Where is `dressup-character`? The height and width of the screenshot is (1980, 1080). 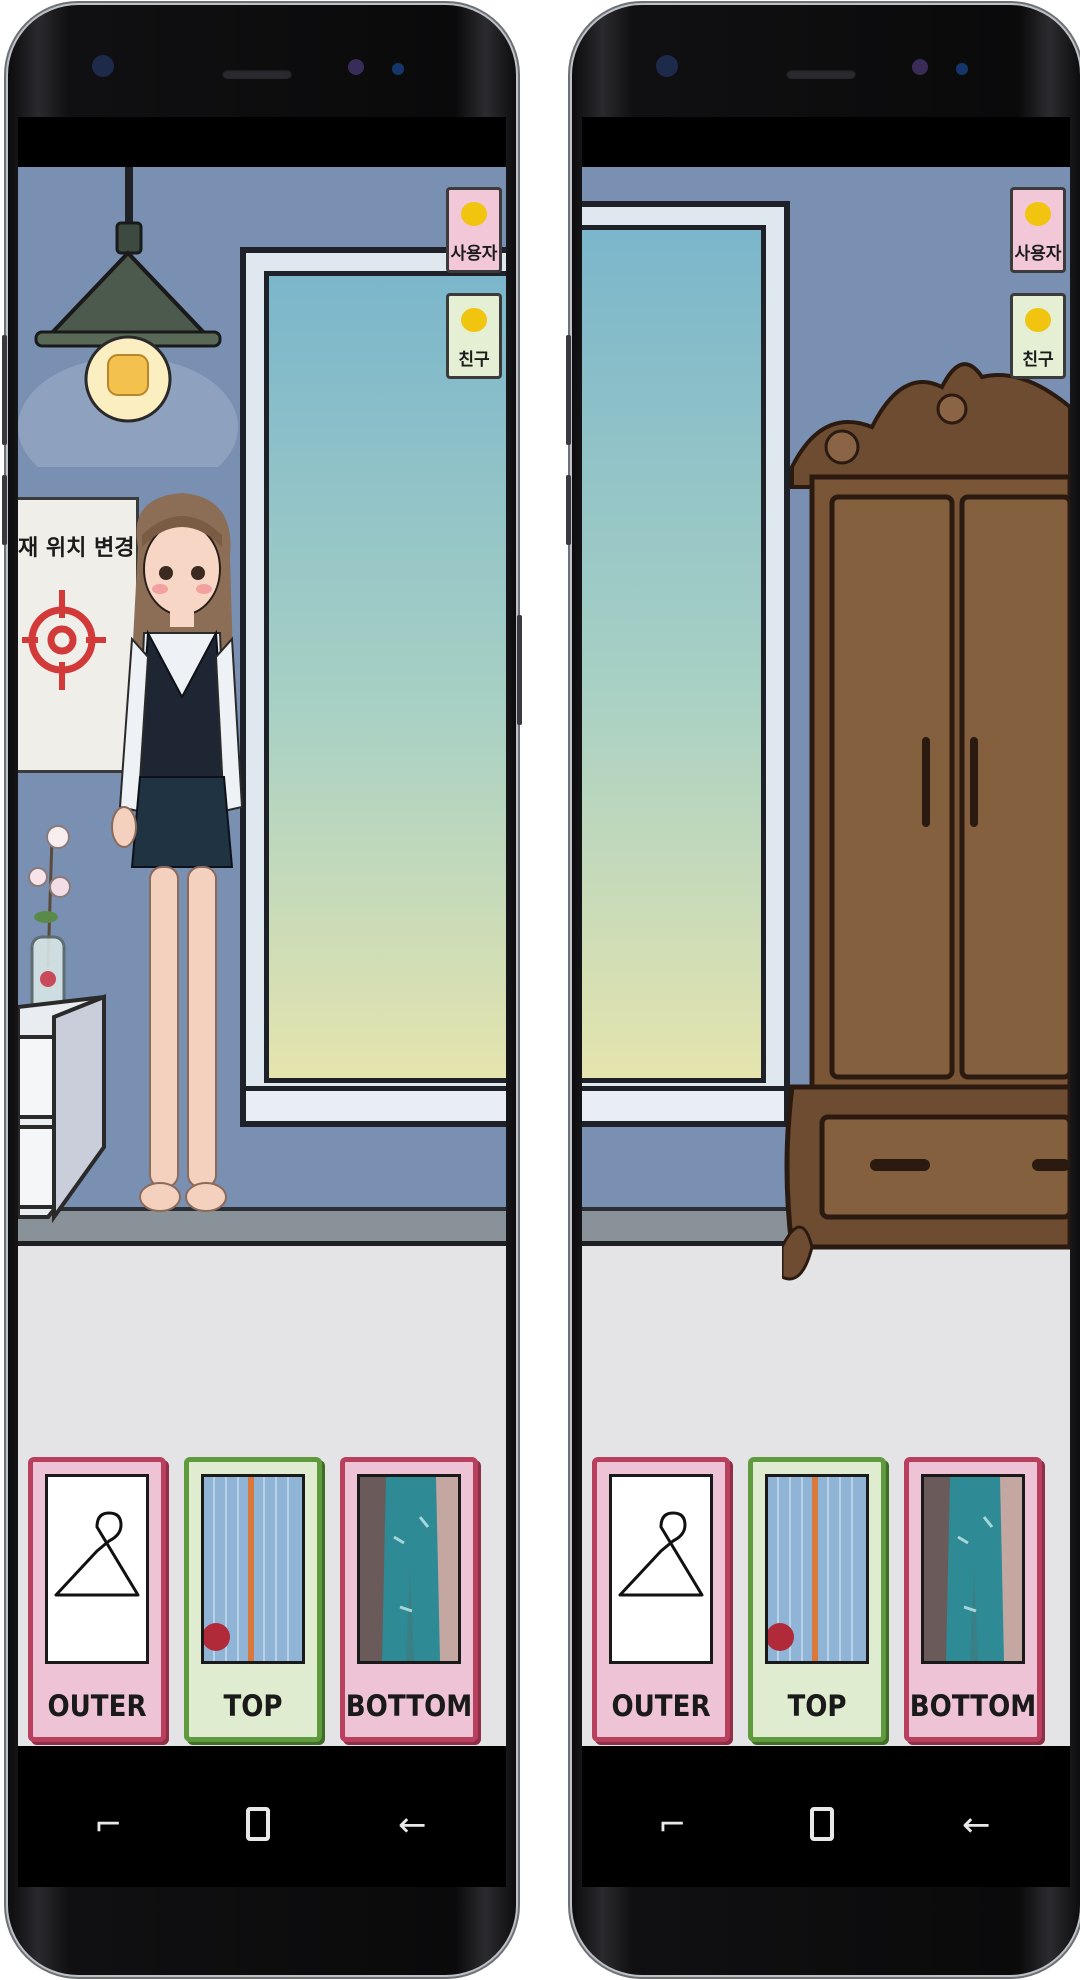 dressup-character is located at coordinates (182, 857).